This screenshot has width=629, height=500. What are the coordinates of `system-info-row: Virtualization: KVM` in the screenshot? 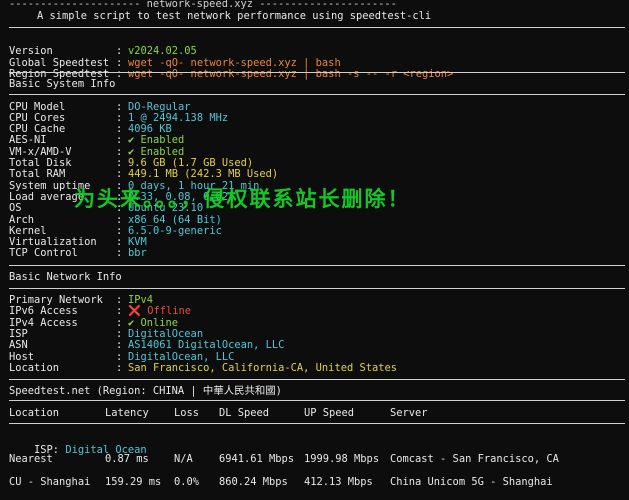 It's located at (309, 242).